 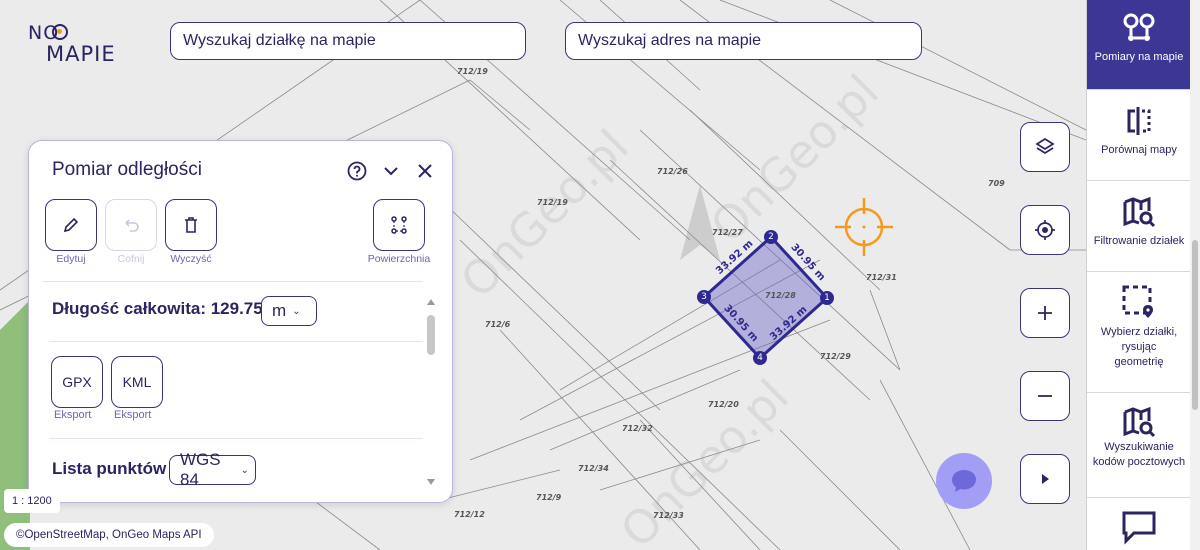 I want to click on parcel-search-label: Wyszukaj działkę na mapie, so click(x=279, y=40).